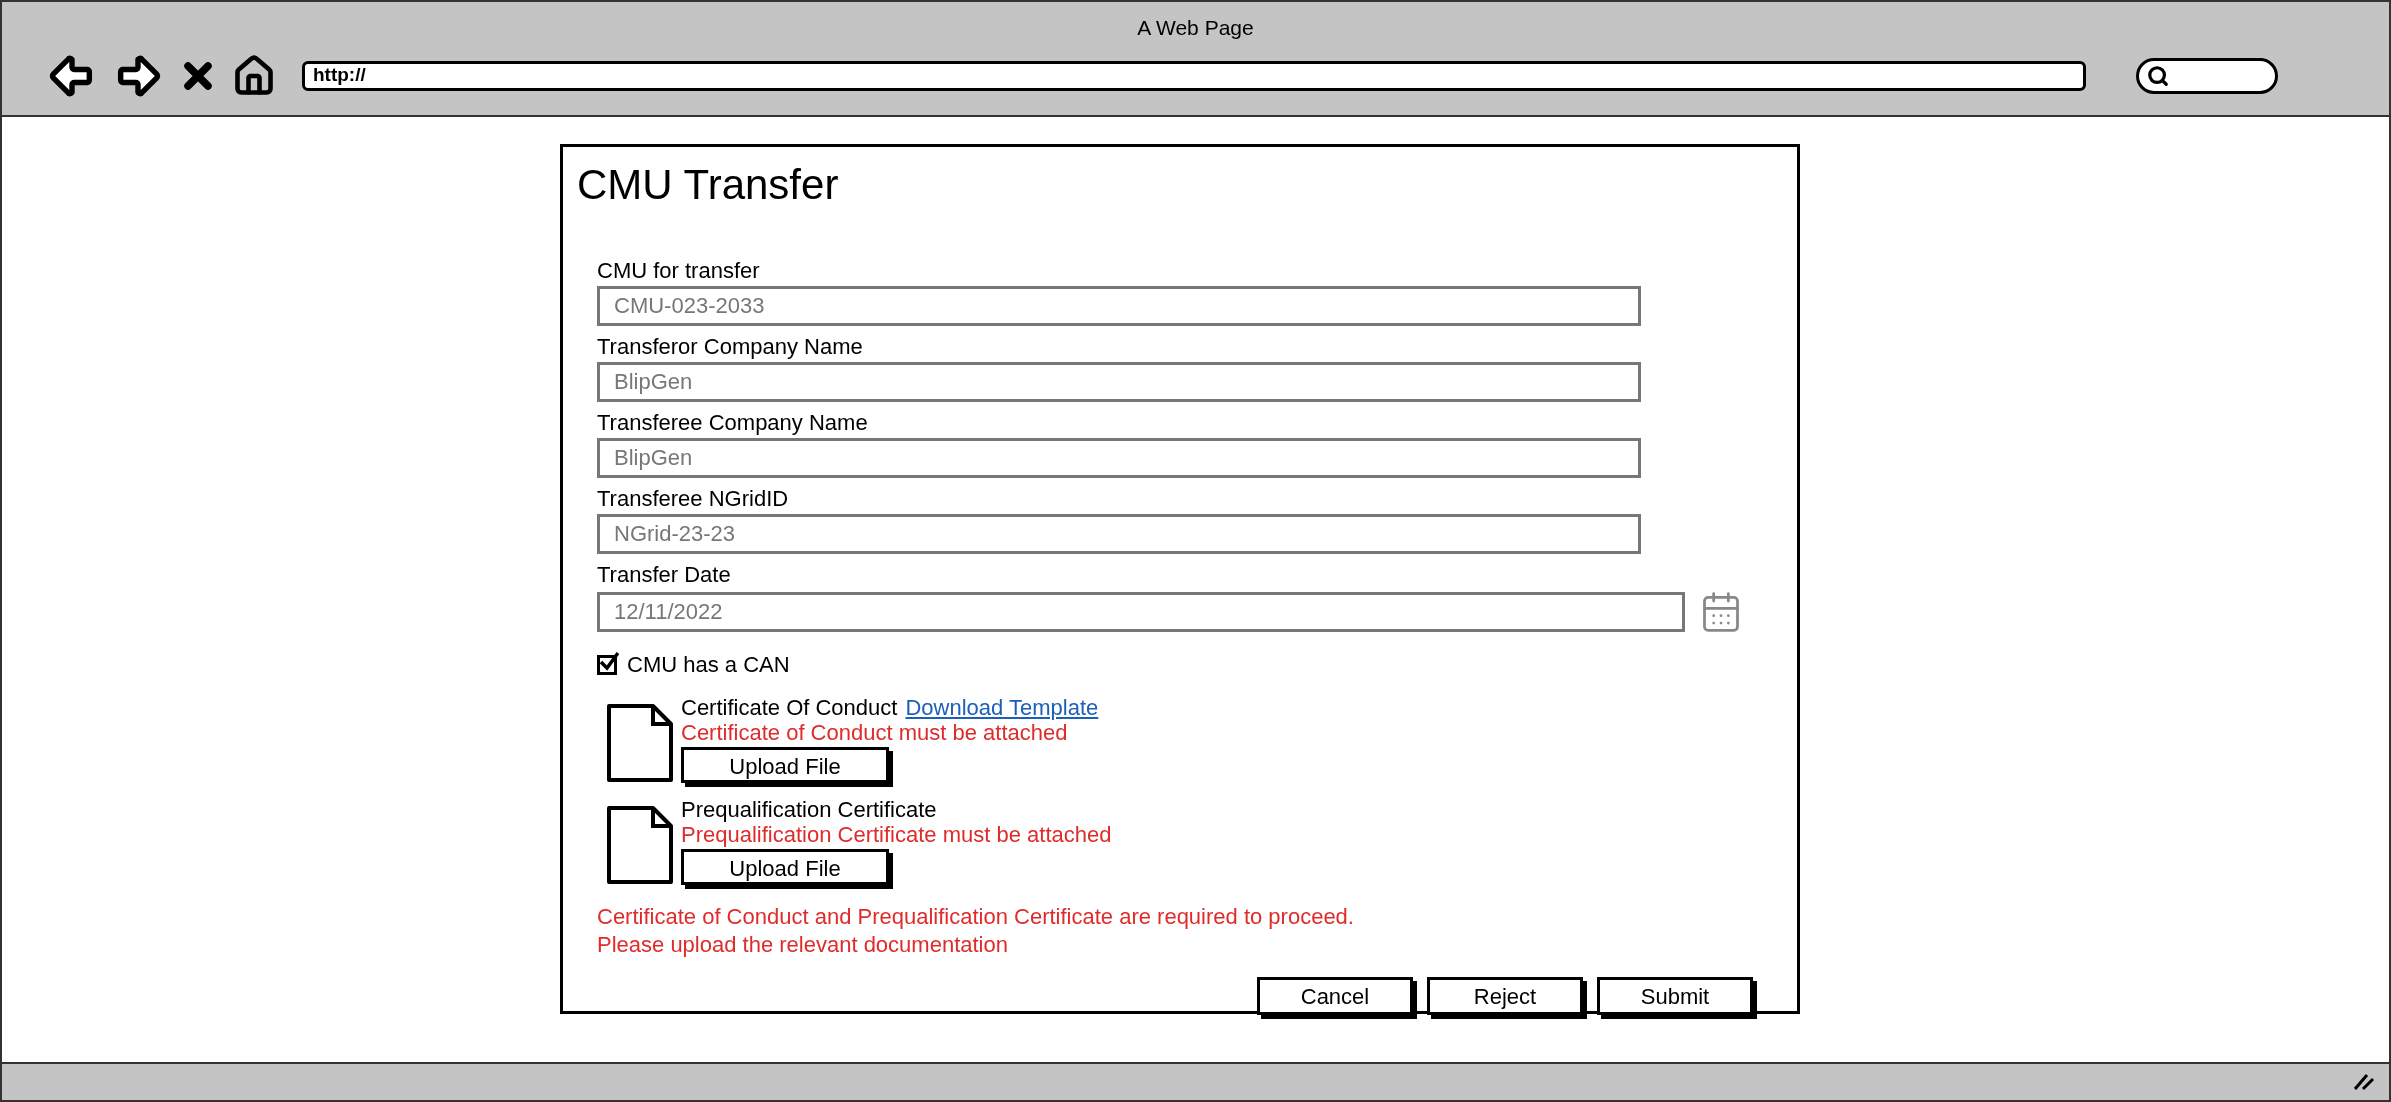 The image size is (2391, 1102). Describe the element at coordinates (708, 665) in the screenshot. I see `checkbox-label: CMU has a CAN` at that location.